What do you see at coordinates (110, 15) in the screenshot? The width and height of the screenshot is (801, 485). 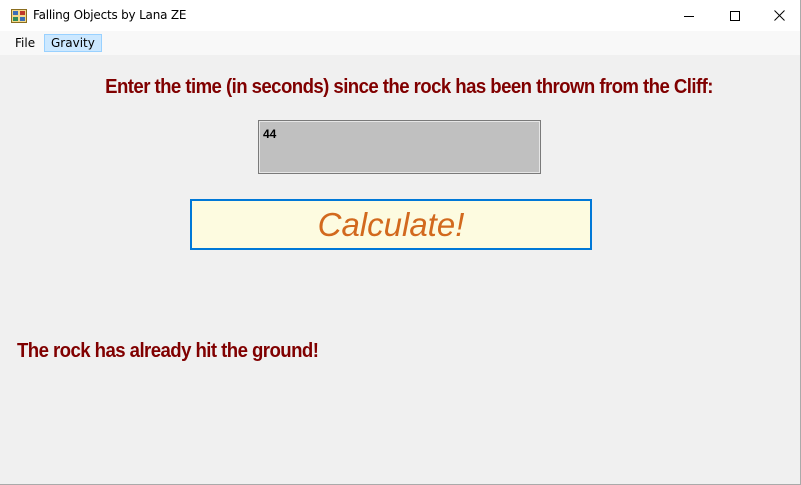 I see `window-title: Falling Objects by Lana ZE` at bounding box center [110, 15].